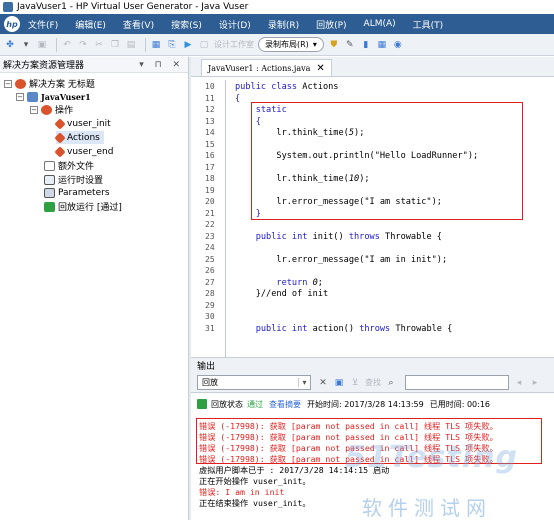 The height and width of the screenshot is (521, 554). I want to click on editor-tab-strip: JavaVuser1 : Actions.java ✕, so click(372, 67).